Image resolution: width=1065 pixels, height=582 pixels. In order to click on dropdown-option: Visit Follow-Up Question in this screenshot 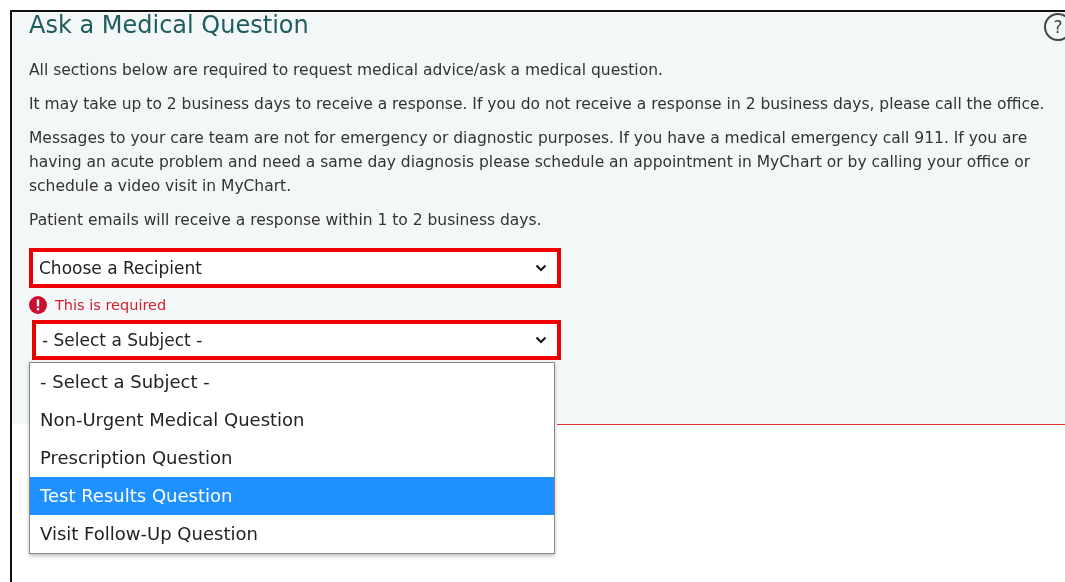, I will do `click(292, 534)`.